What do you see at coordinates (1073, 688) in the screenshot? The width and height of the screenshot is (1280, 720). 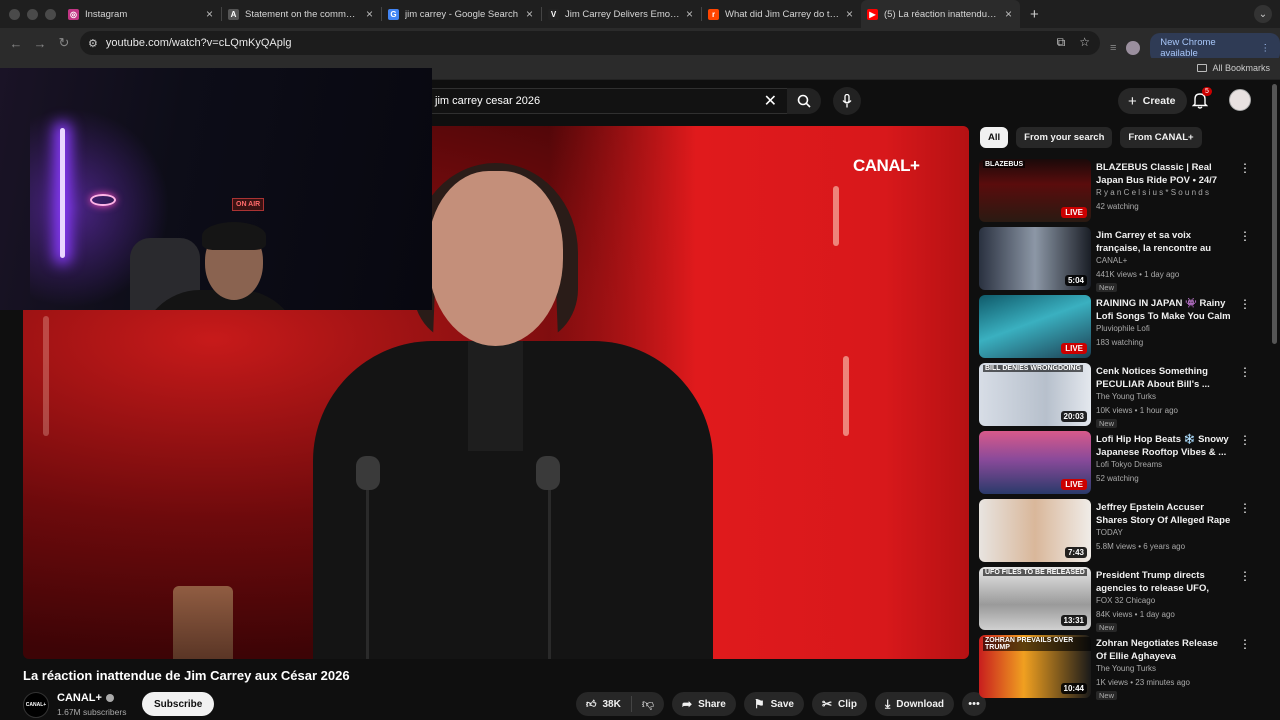 I see `duration-badge: 10:44` at bounding box center [1073, 688].